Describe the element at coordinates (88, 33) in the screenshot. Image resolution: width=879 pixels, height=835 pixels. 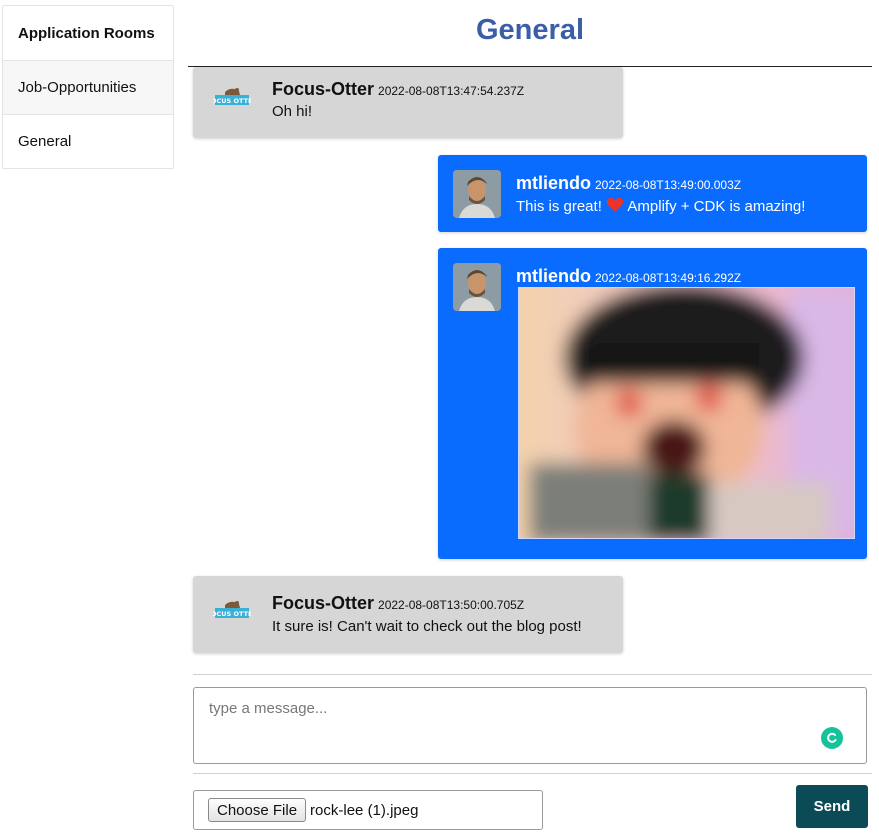
I see `sidebar-heading: Application Rooms` at that location.